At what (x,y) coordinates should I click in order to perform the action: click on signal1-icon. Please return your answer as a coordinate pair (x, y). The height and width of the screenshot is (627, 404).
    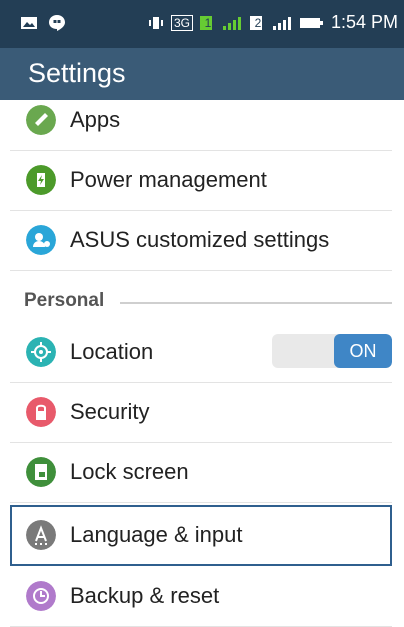
    Looking at the image, I should click on (231, 23).